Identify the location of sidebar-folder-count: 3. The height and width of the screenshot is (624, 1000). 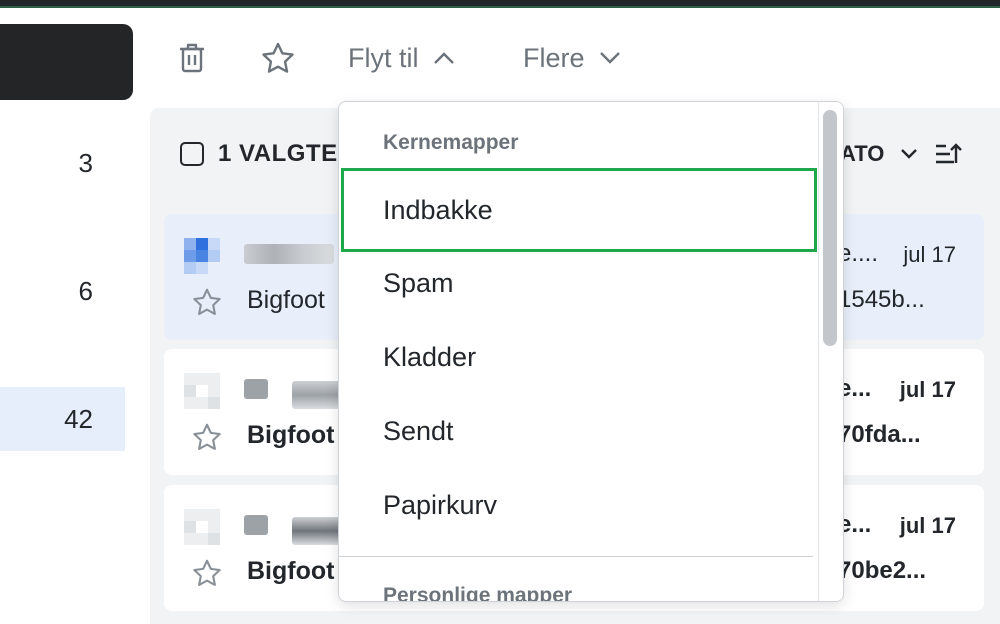
(62, 163).